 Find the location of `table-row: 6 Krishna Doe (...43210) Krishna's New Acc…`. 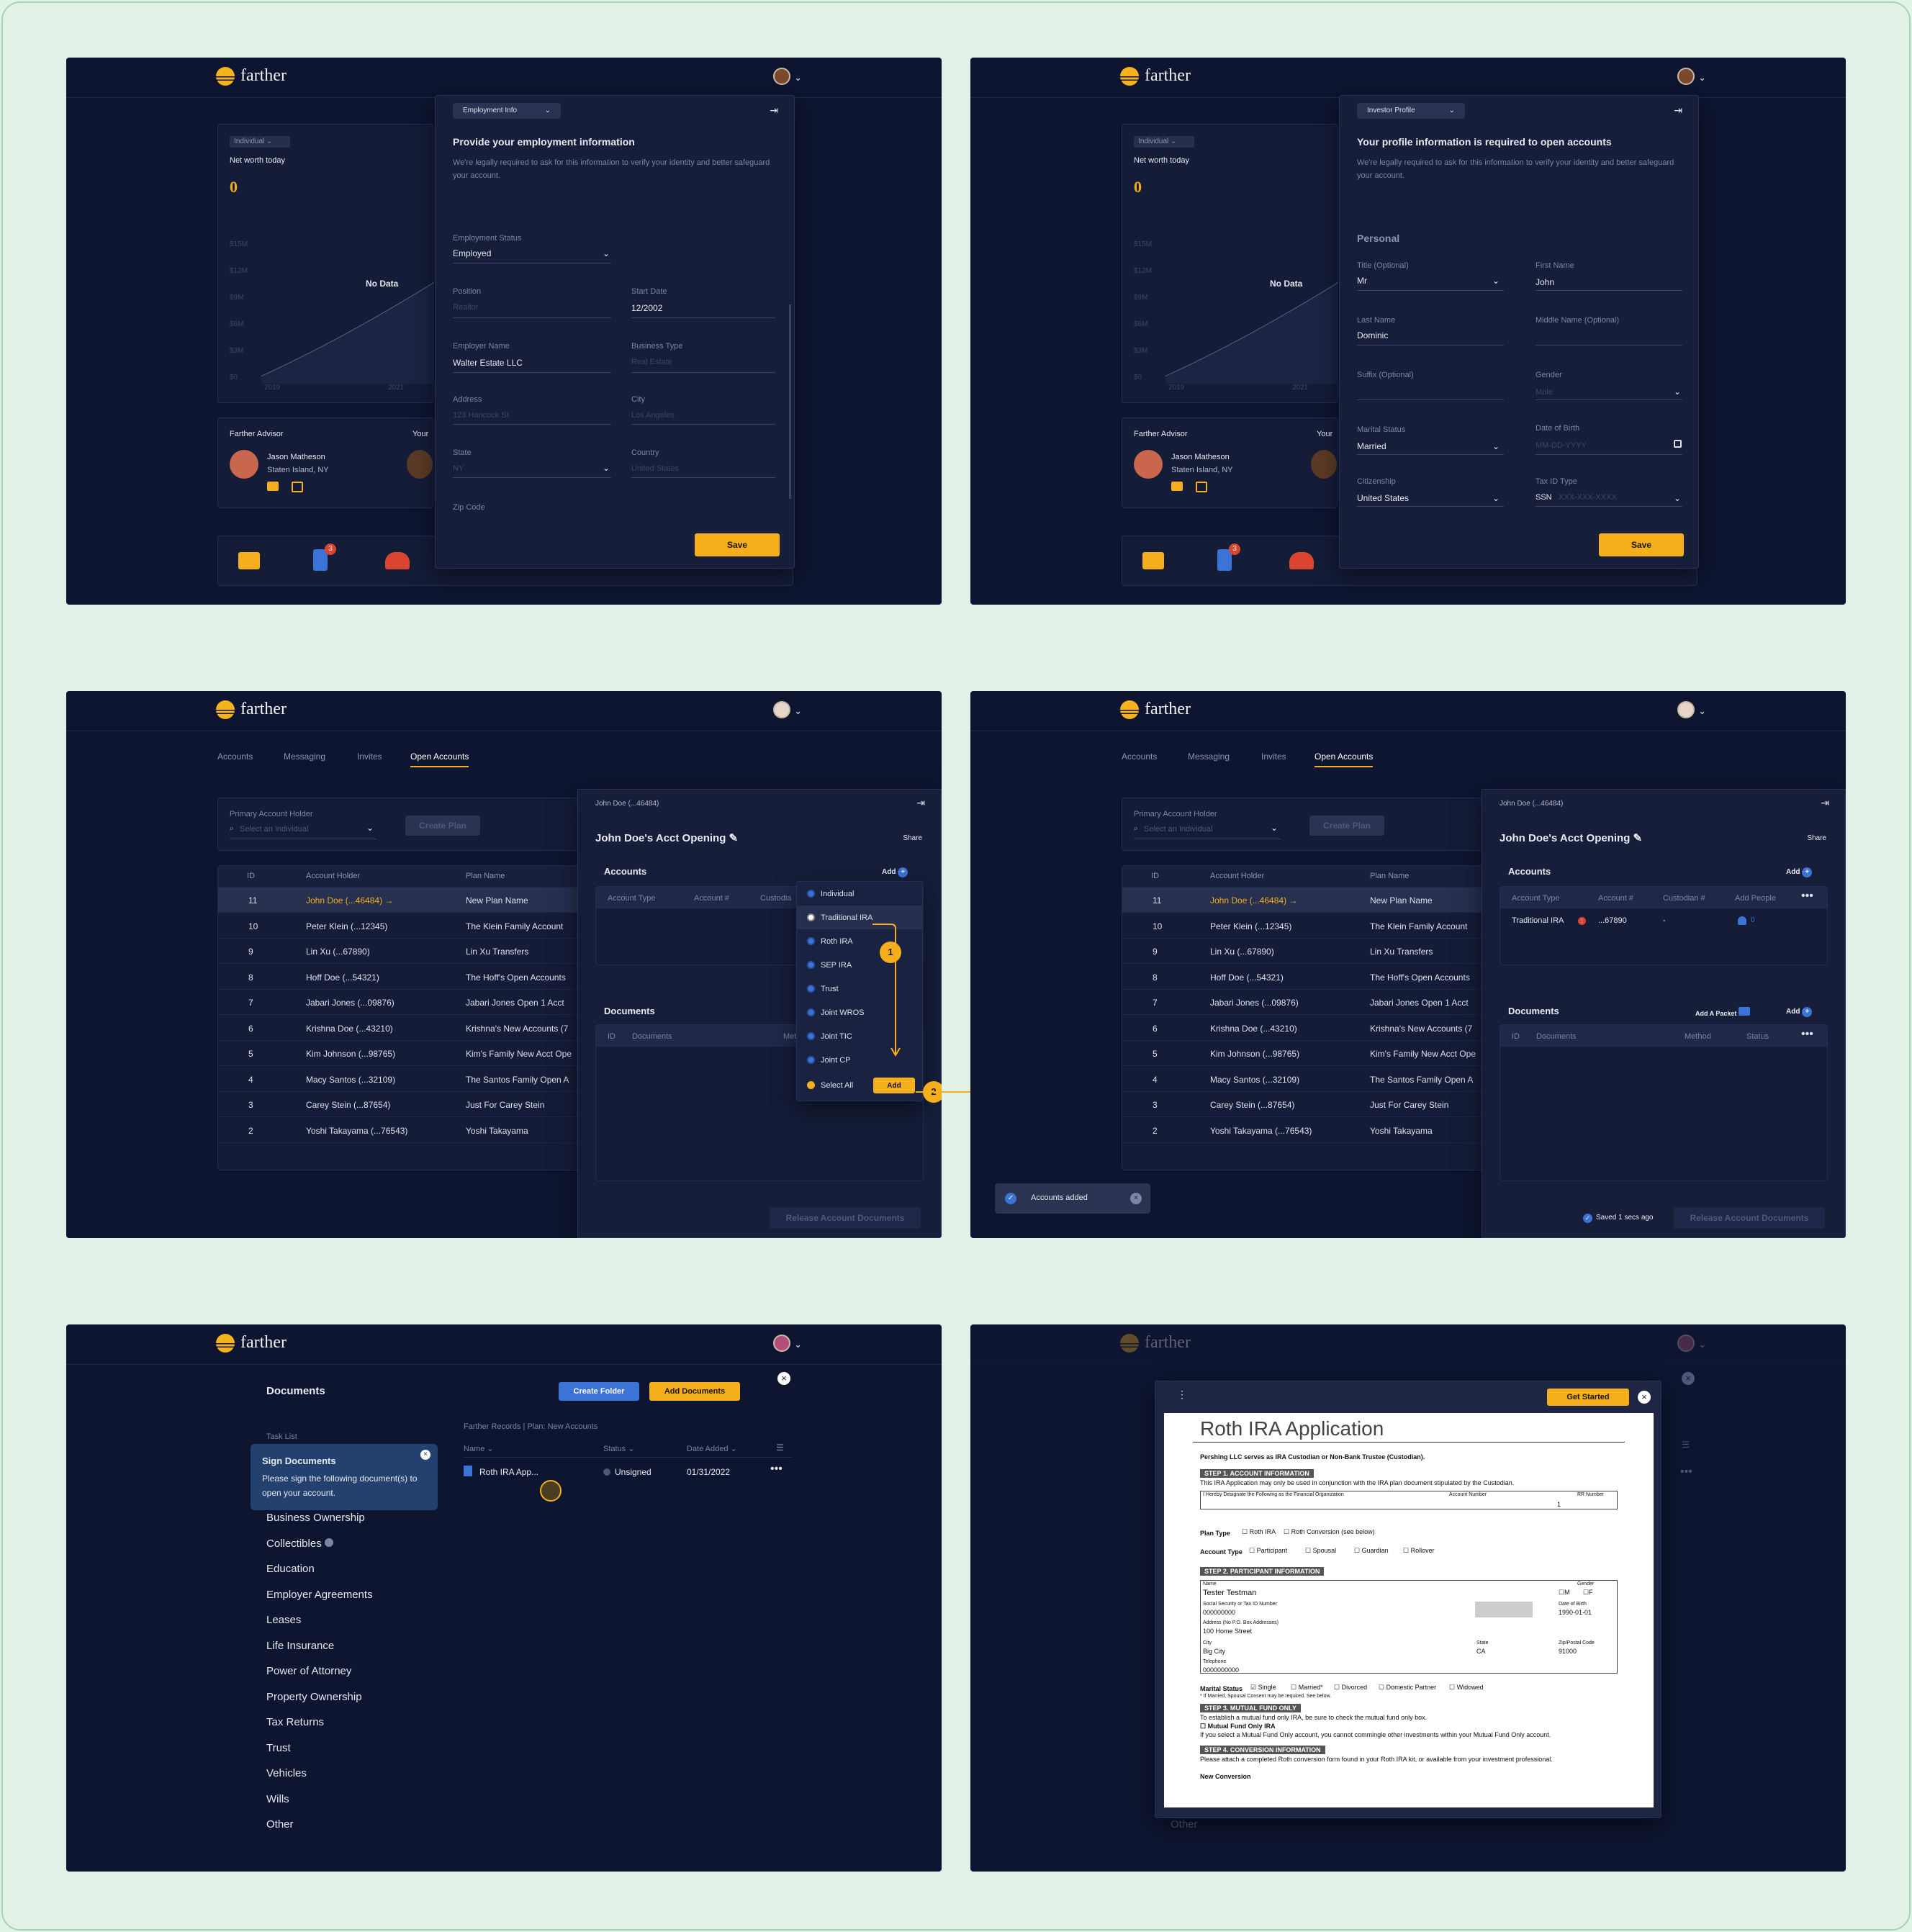

table-row: 6 Krishna Doe (...43210) Krishna's New Acc… is located at coordinates (404, 1028).